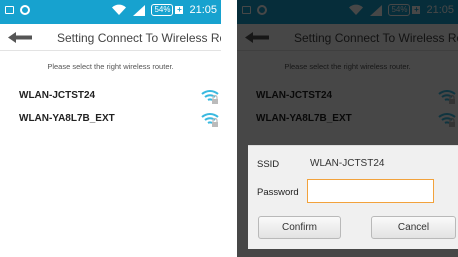  Describe the element at coordinates (179, 9) in the screenshot. I see `charging-icon: +` at that location.